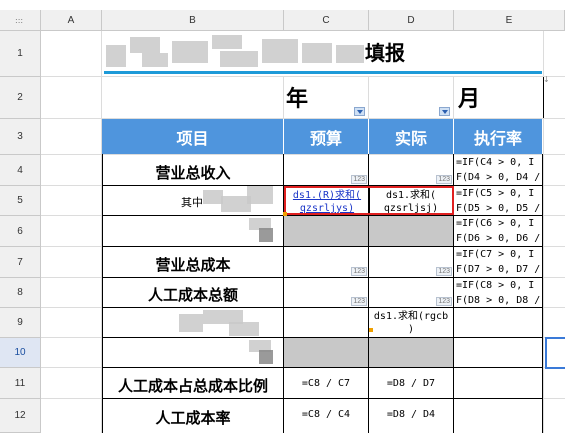  Describe the element at coordinates (554, 97) in the screenshot. I see `row2-right-border` at that location.